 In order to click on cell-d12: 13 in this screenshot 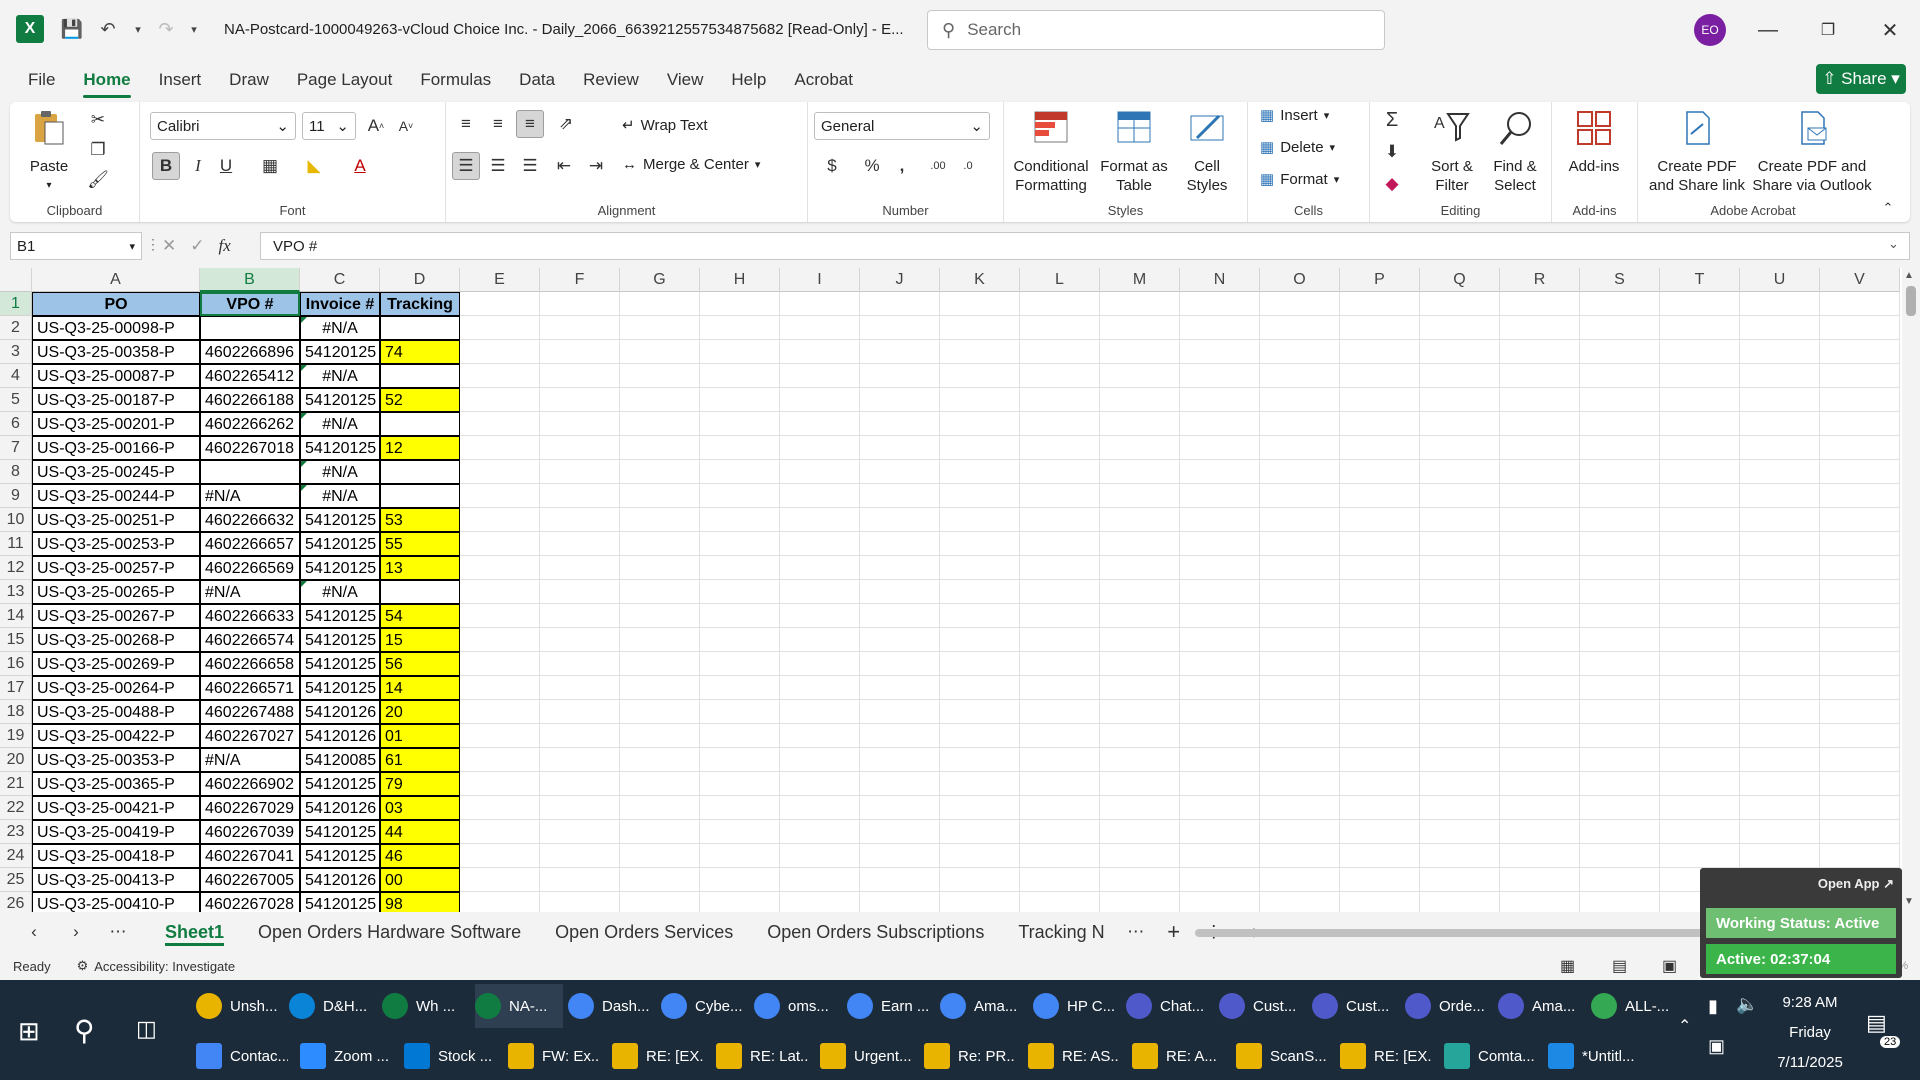, I will do `click(420, 568)`.